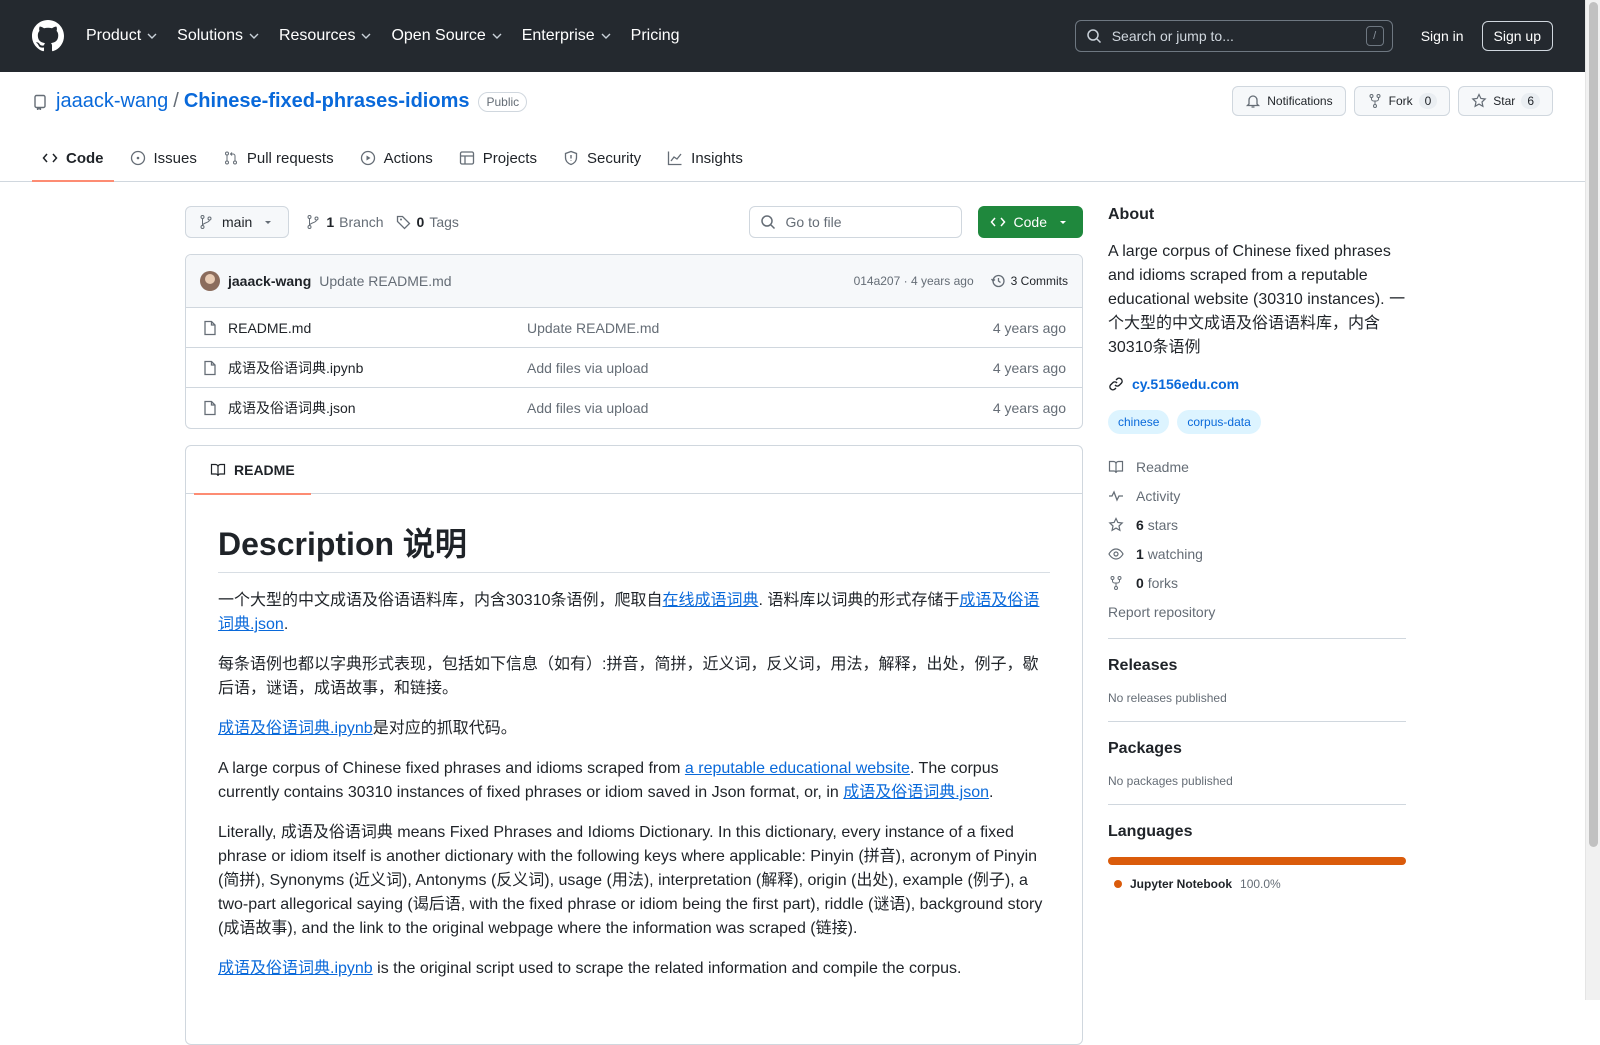 The height and width of the screenshot is (1045, 1600). I want to click on nav-pricing: Pricing, so click(655, 36).